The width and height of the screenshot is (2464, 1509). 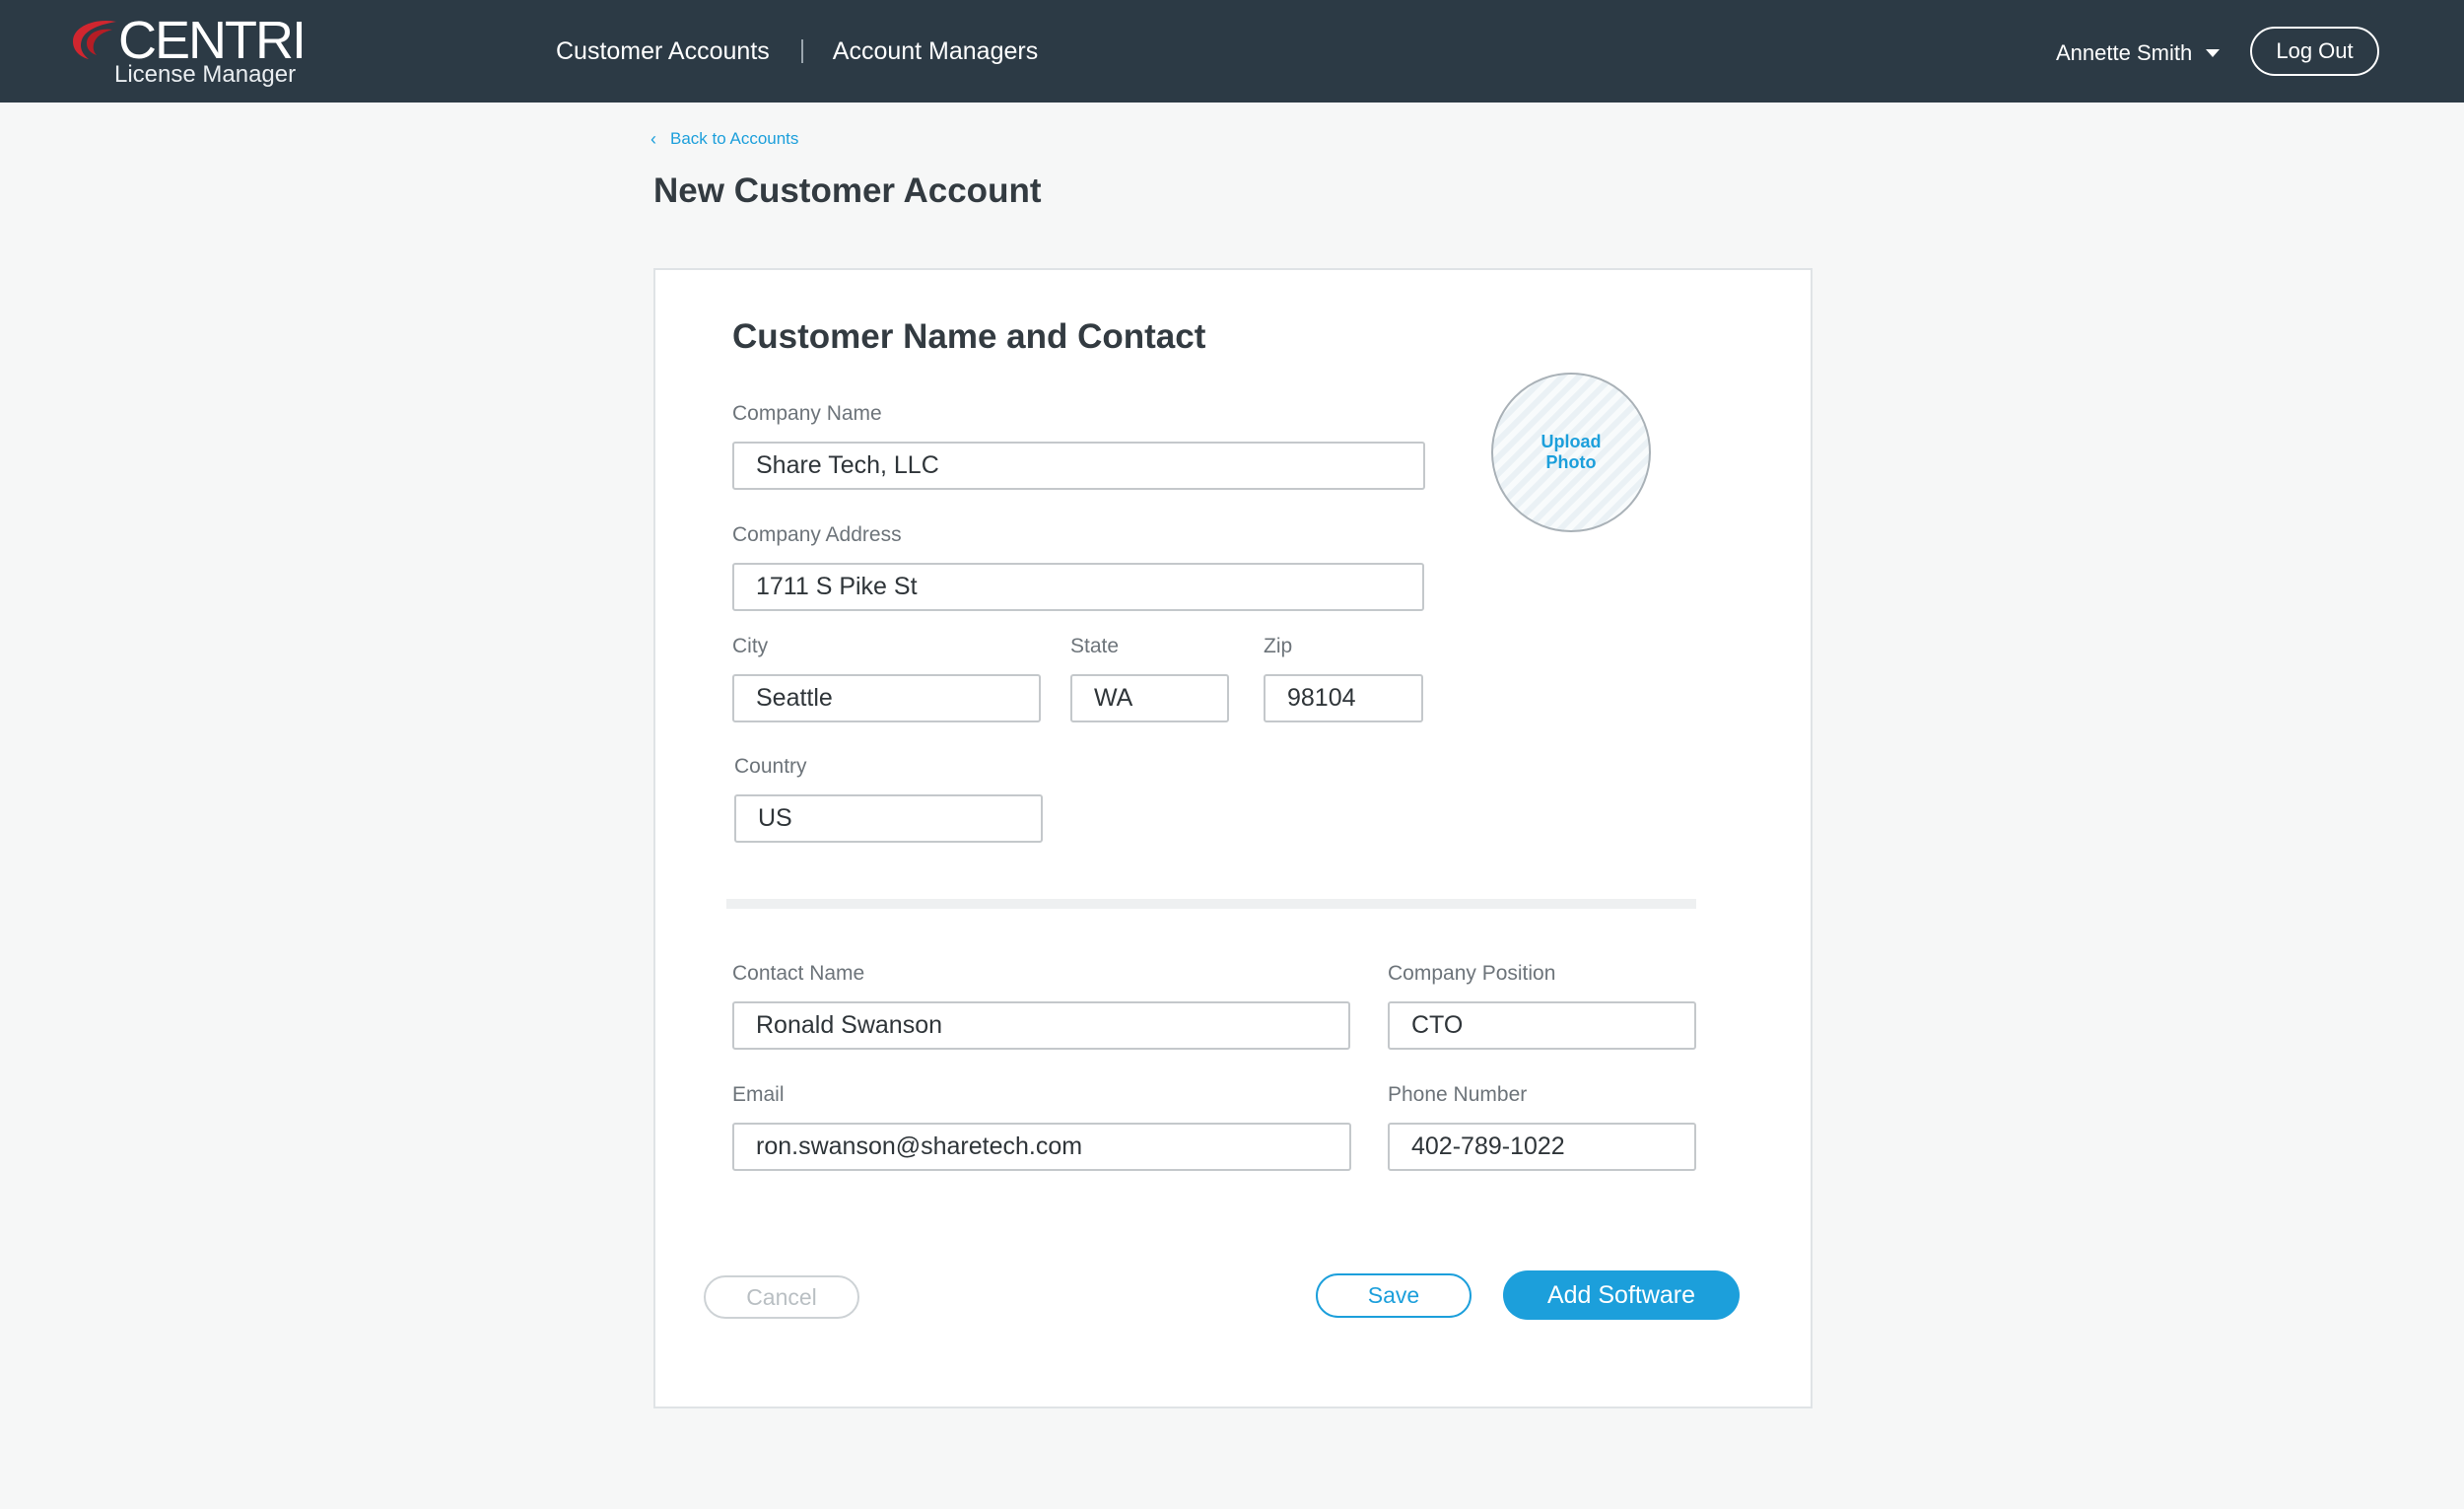 I want to click on country-label: Country, so click(x=770, y=766).